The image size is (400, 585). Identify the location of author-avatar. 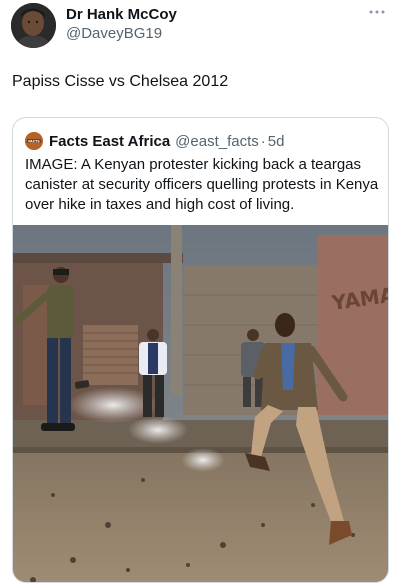
(33, 25).